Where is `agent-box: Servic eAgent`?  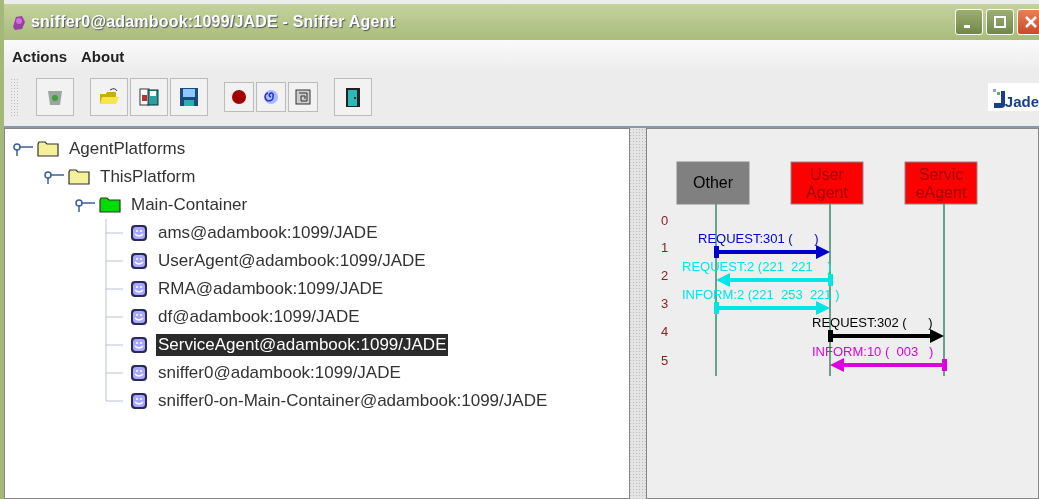 agent-box: Servic eAgent is located at coordinates (941, 183).